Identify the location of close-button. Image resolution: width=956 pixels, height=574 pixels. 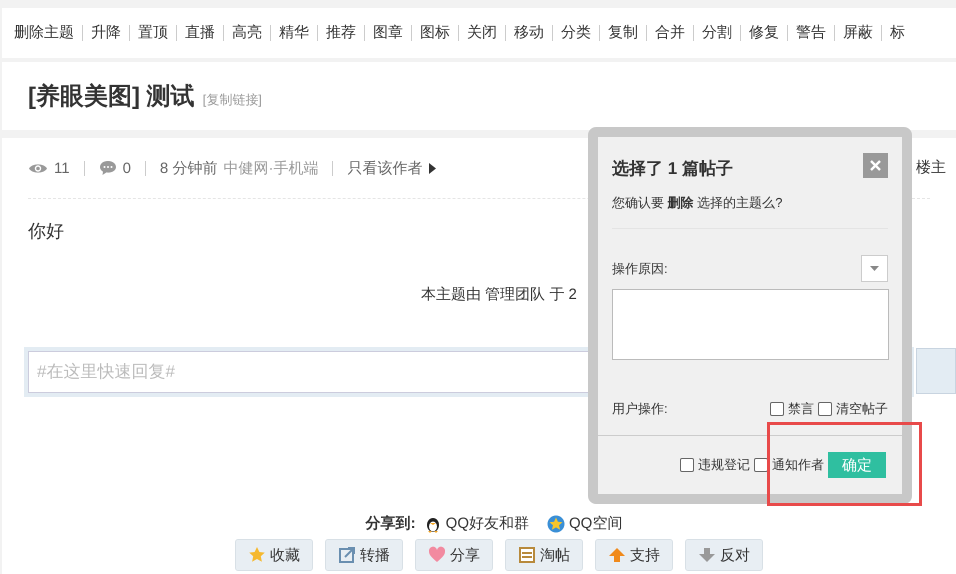
(875, 165).